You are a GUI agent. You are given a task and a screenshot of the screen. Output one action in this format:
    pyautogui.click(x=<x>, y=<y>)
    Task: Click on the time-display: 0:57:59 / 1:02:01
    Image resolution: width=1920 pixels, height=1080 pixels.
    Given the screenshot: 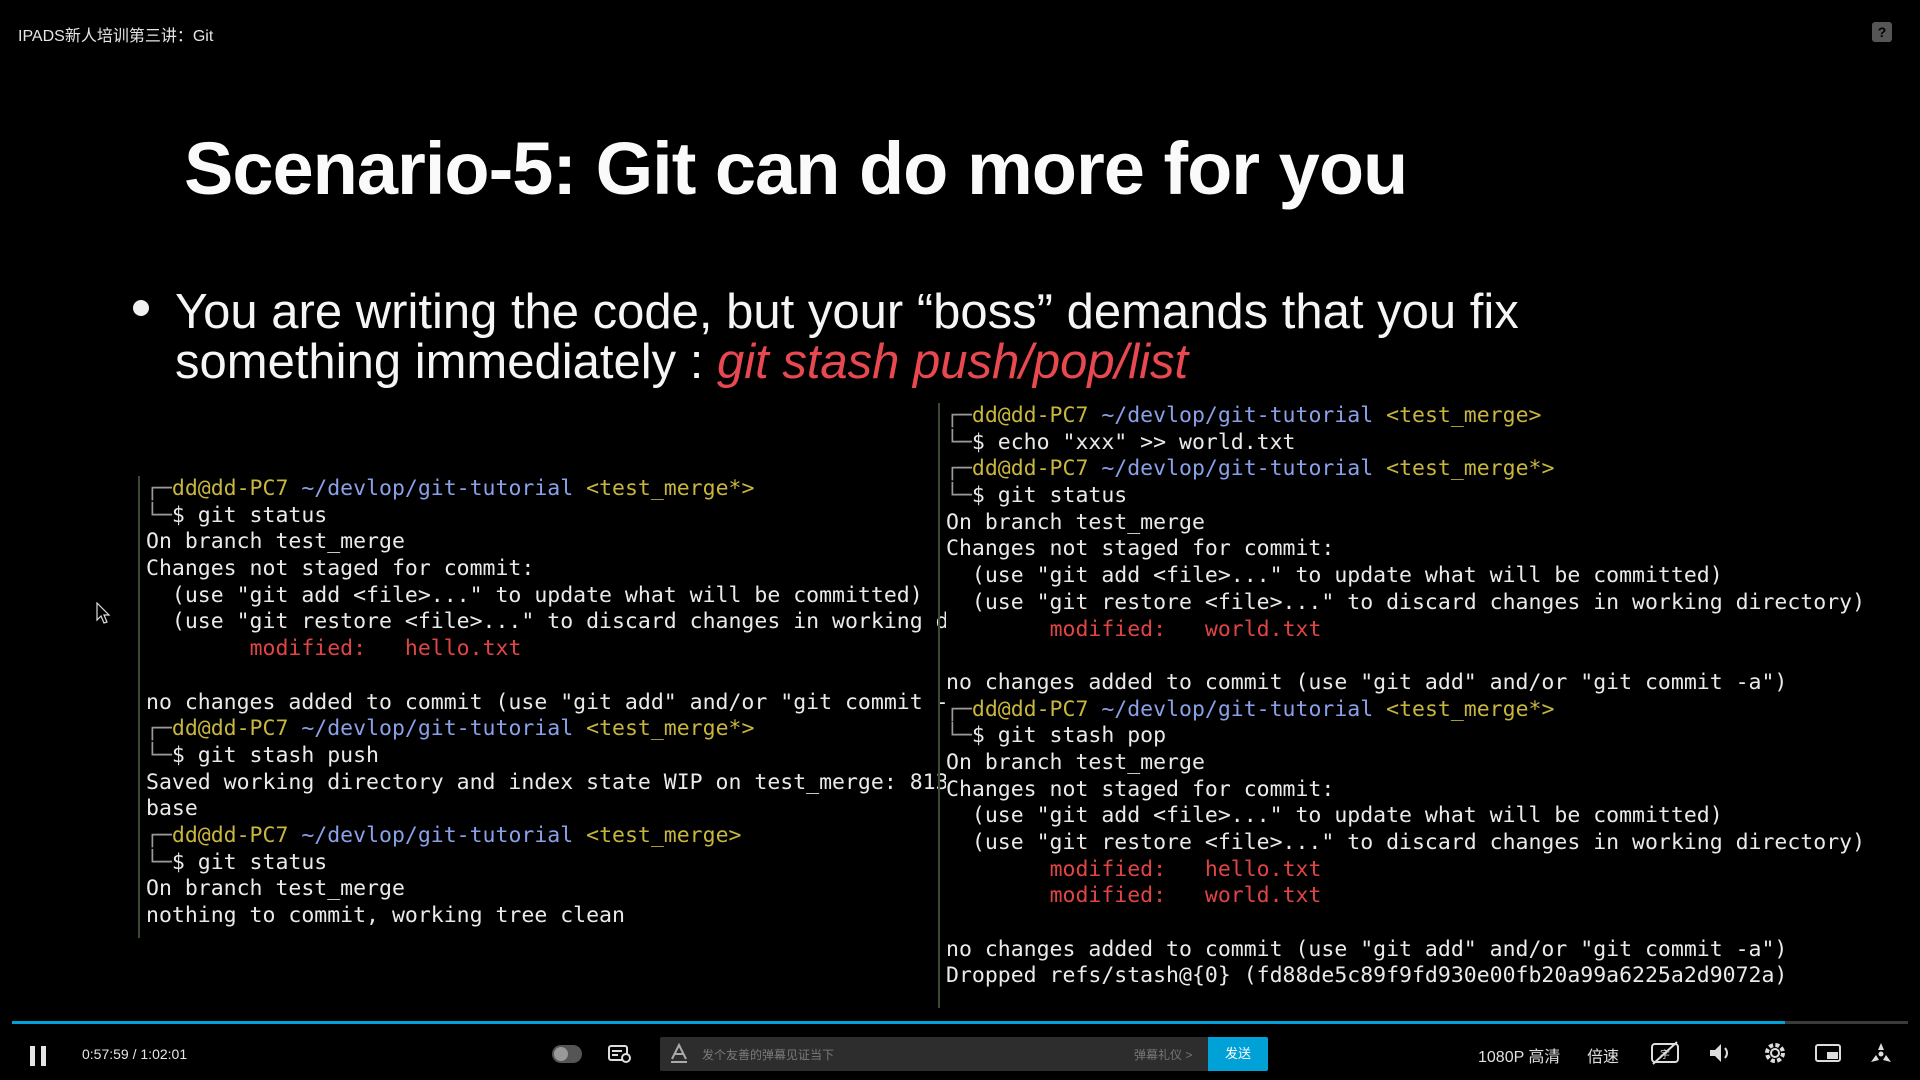 What is the action you would take?
    pyautogui.click(x=134, y=1054)
    